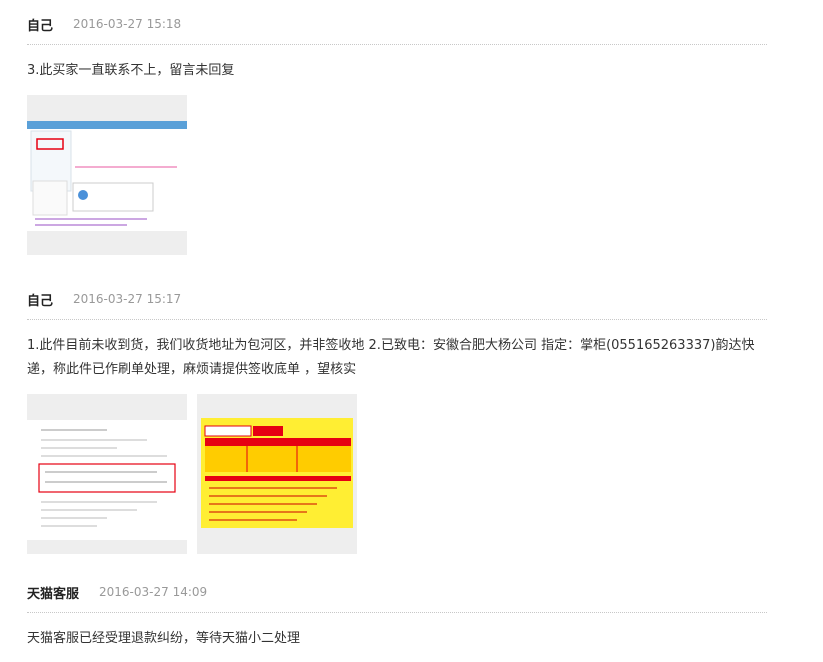 This screenshot has width=823, height=662. Describe the element at coordinates (153, 592) in the screenshot. I see `message-time: 2016-03-27 14:09` at that location.